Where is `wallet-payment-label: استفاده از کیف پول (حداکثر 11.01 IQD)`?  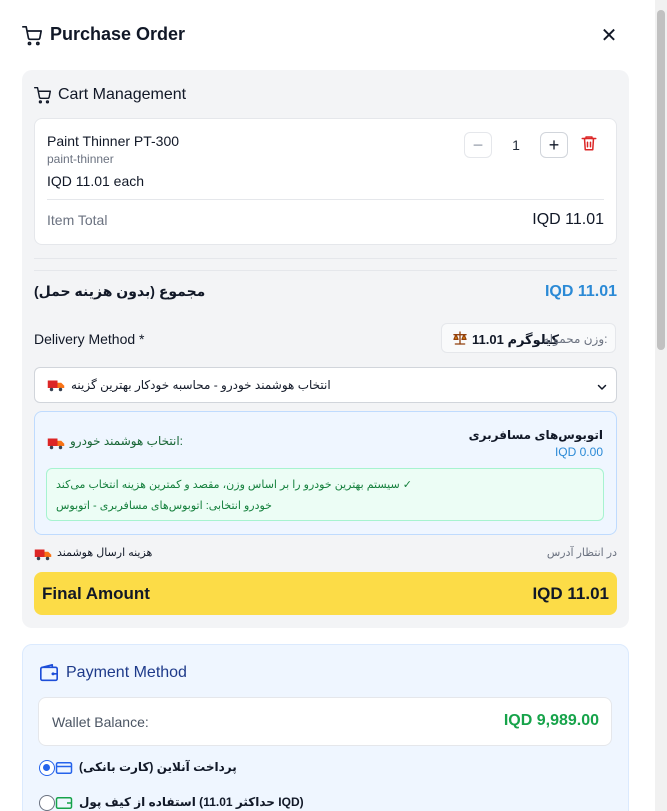 wallet-payment-label: استفاده از کیف پول (حداکثر 11.01 IQD) is located at coordinates (191, 802).